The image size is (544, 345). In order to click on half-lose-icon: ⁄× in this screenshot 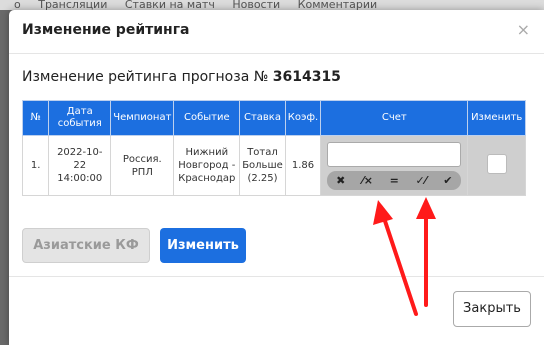, I will do `click(367, 180)`.